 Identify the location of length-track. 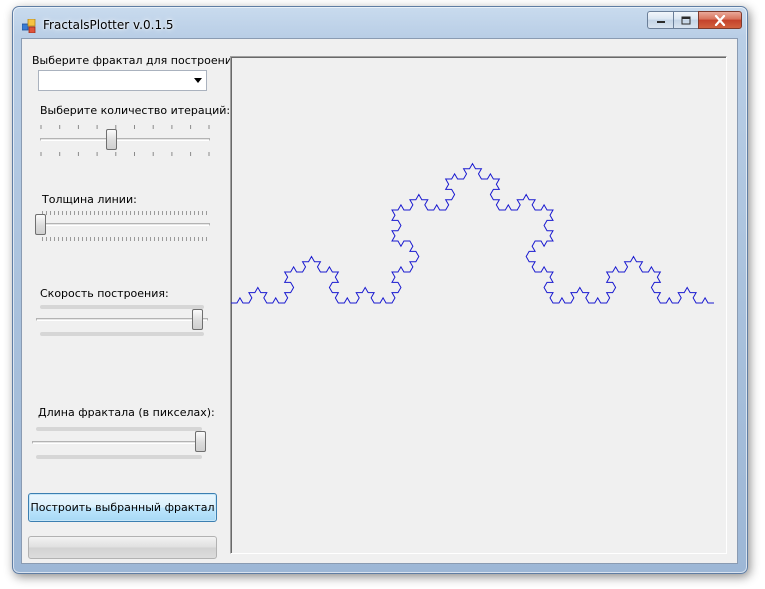
(119, 442).